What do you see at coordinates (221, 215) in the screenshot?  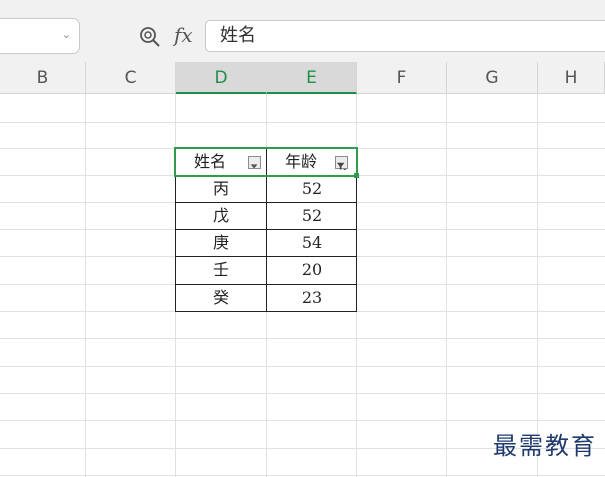 I see `table-cell: 戊` at bounding box center [221, 215].